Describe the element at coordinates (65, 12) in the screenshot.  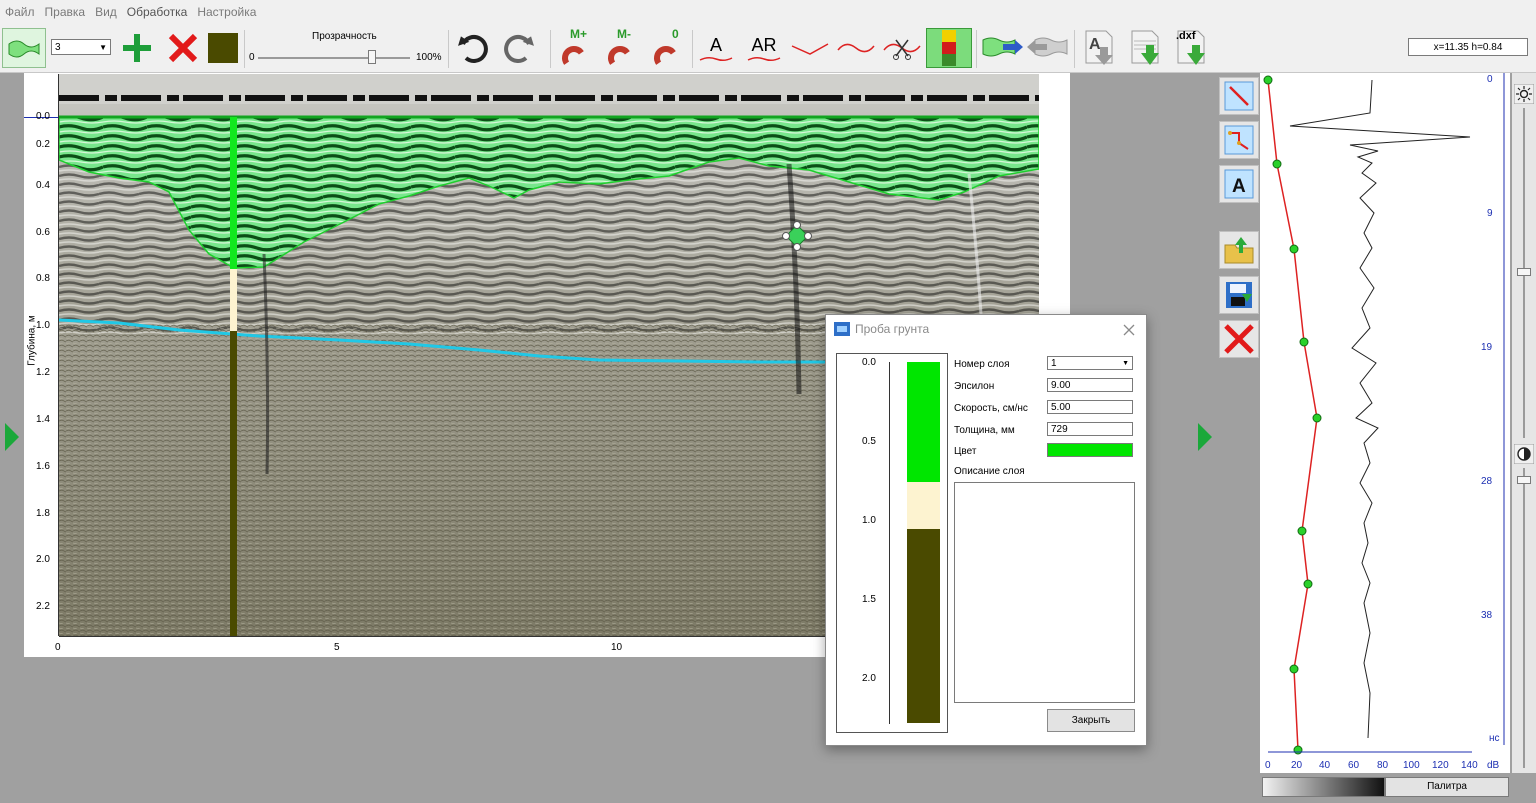
I see `menu-edit: Правка` at that location.